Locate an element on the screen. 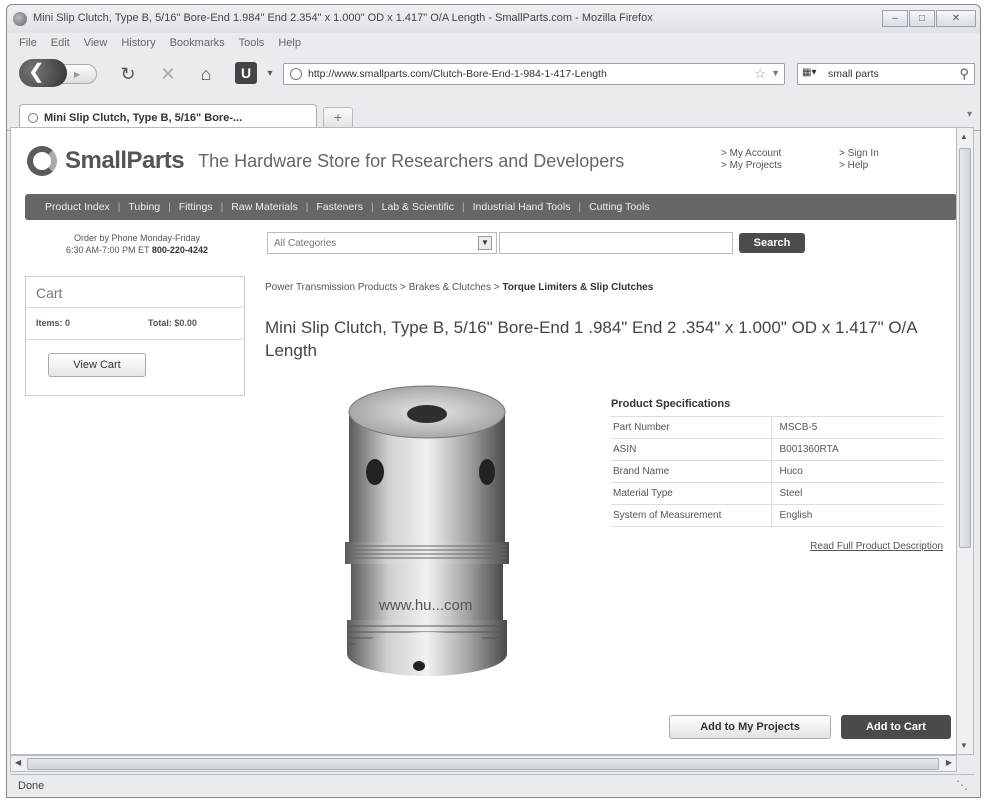  close-button: ✕ is located at coordinates (956, 18).